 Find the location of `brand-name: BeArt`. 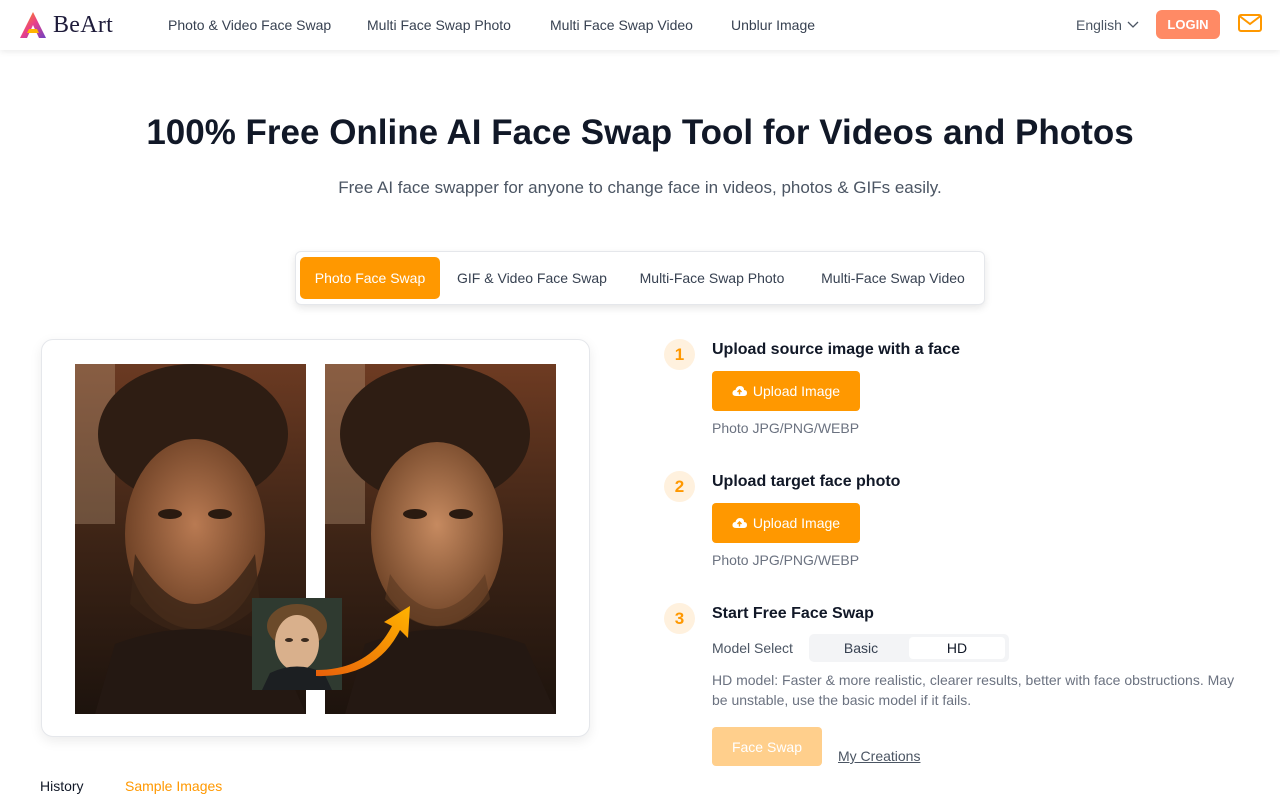

brand-name: BeArt is located at coordinates (83, 24).